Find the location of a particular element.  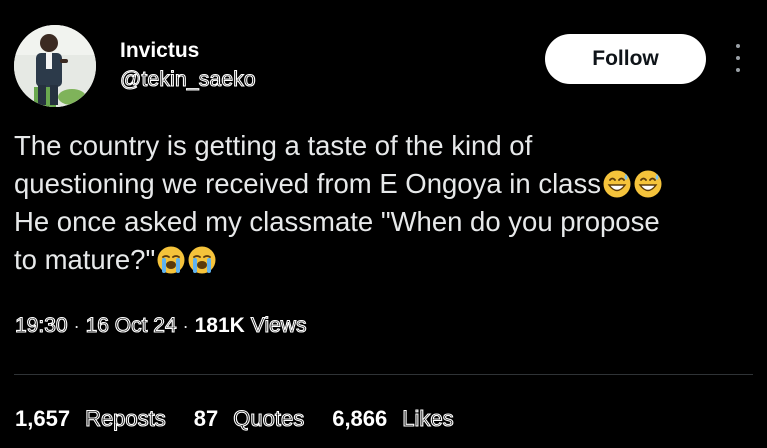

quotes-label: Quotes is located at coordinates (269, 418).